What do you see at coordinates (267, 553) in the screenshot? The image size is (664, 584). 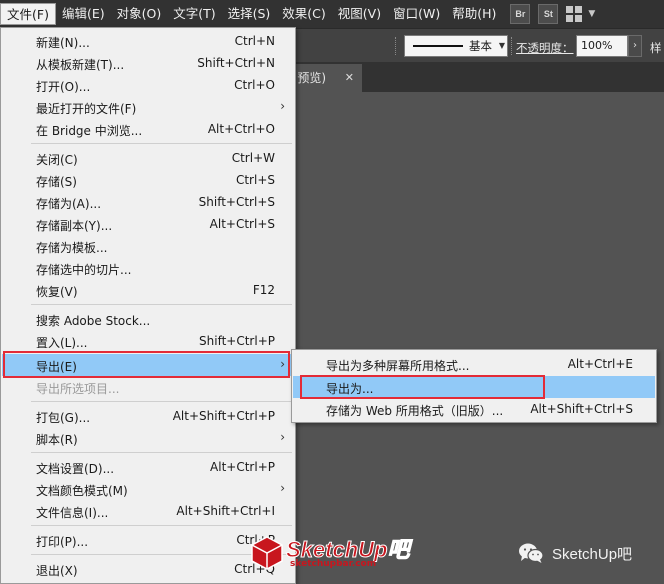 I see `sketchup-cube-icon` at bounding box center [267, 553].